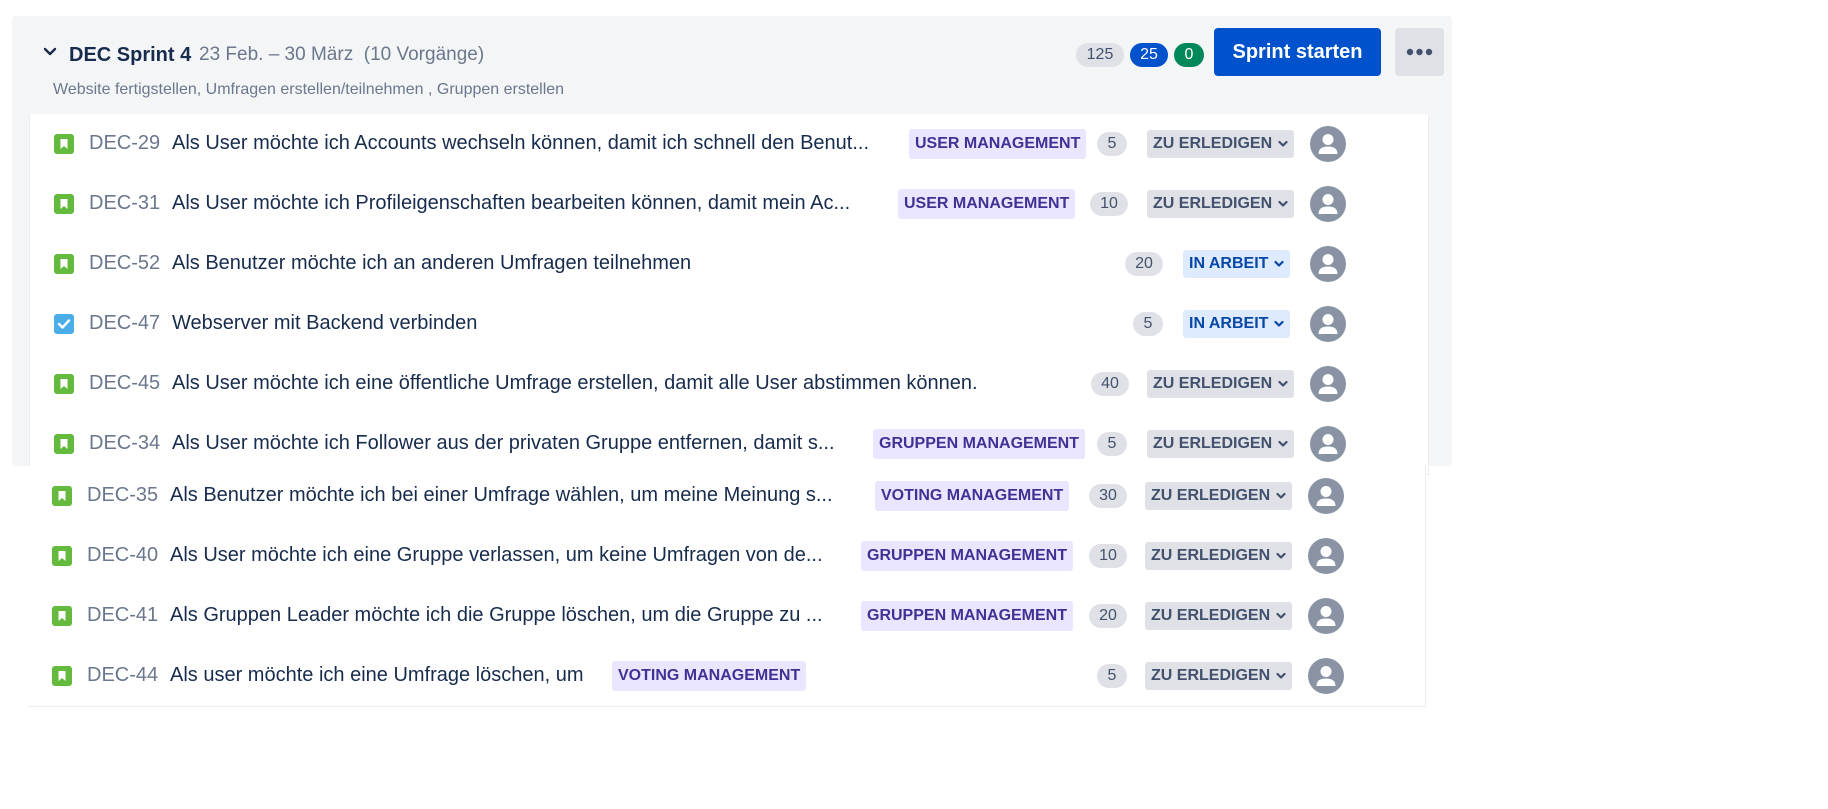  I want to click on issue-key: DEC-45, so click(124, 383).